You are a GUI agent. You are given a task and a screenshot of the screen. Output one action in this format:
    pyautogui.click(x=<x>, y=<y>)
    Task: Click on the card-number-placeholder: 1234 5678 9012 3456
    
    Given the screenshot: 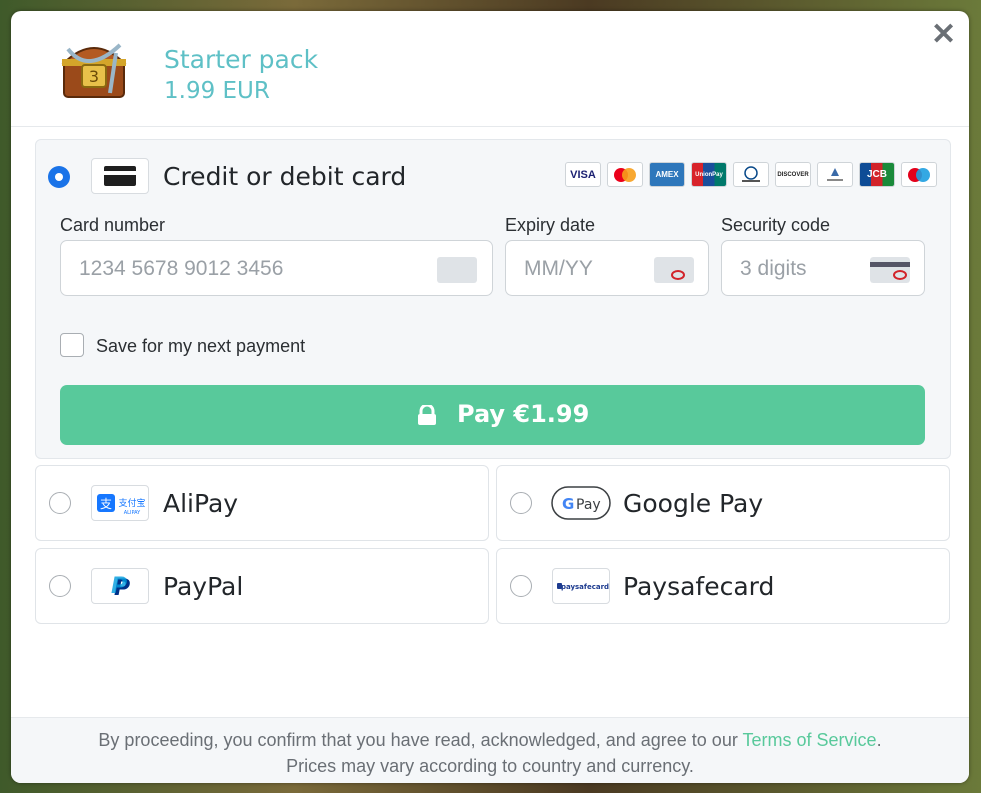 What is the action you would take?
    pyautogui.click(x=181, y=268)
    